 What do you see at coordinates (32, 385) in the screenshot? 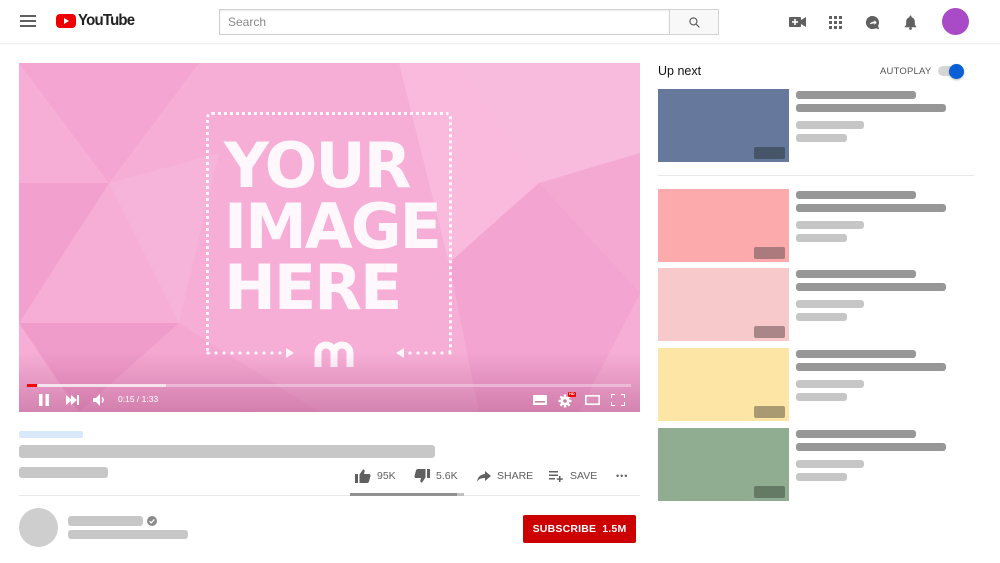
I see `played-bar` at bounding box center [32, 385].